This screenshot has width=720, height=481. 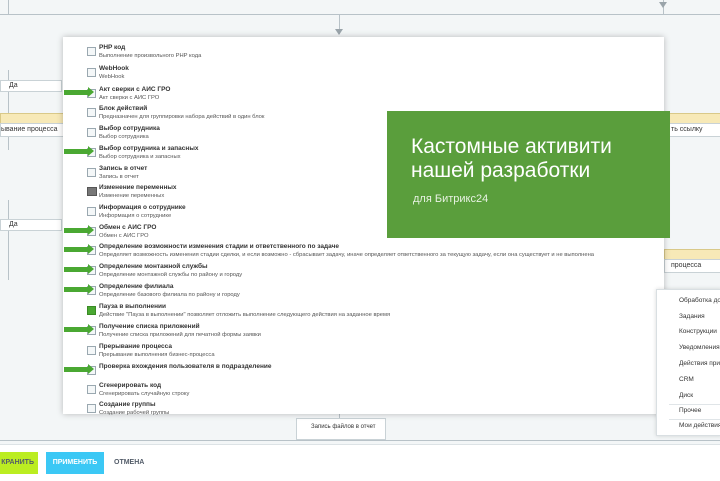 What do you see at coordinates (142, 207) in the screenshot?
I see `activity-title: Информация о сотруднике` at bounding box center [142, 207].